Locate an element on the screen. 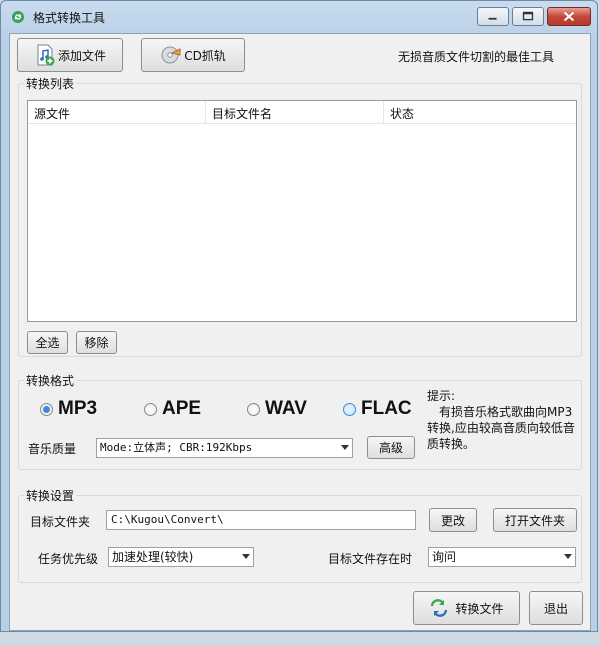  select-all-button: 全选 is located at coordinates (47, 342).